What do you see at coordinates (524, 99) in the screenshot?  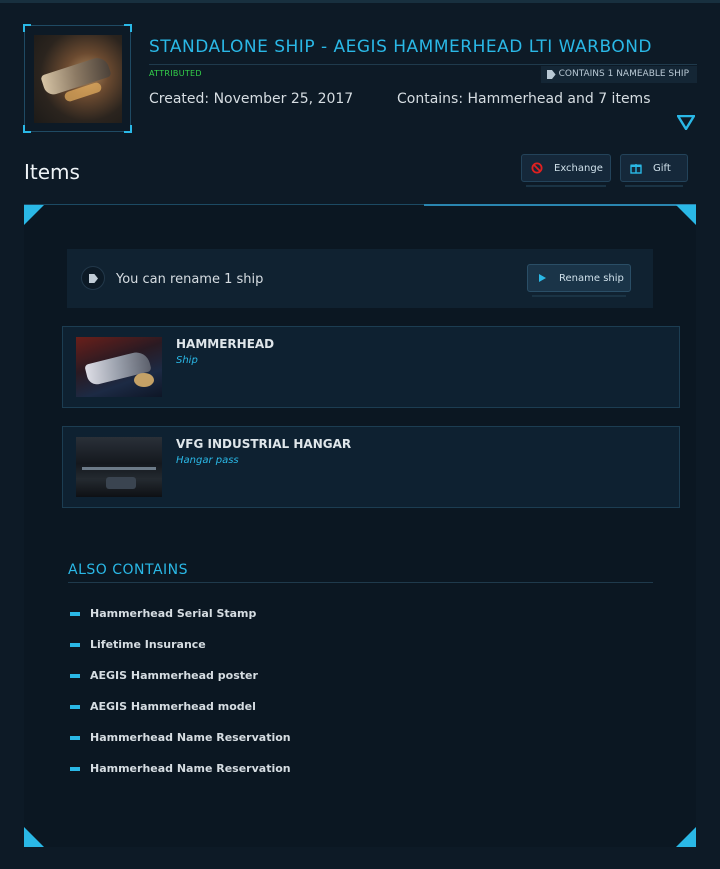 I see `contains-summary: Contains: Hammerhead and 7 items` at bounding box center [524, 99].